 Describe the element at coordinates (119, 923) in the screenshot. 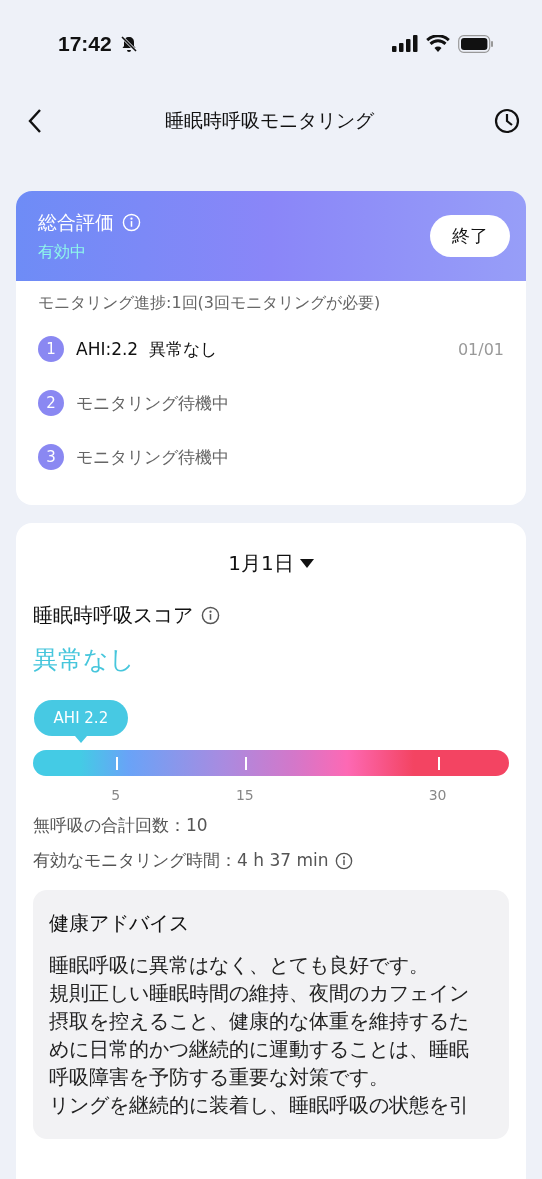

I see `advice-title: 健康アドバイス` at that location.